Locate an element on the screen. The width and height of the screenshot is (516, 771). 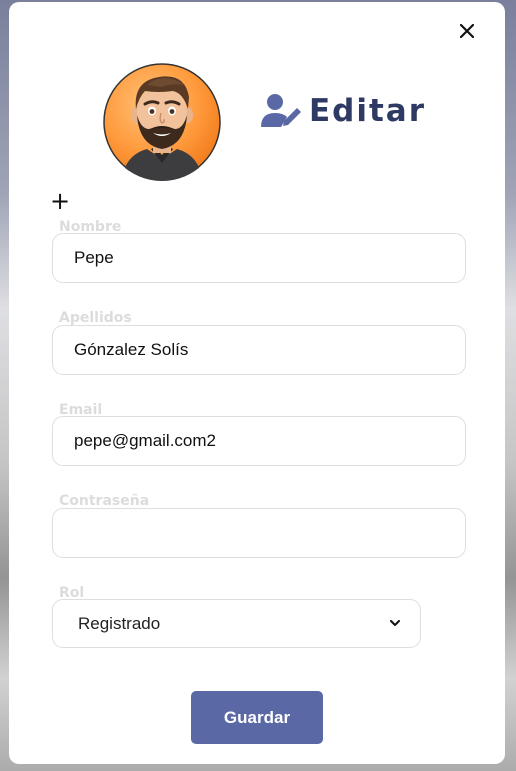
add-icon: + is located at coordinates (61, 201).